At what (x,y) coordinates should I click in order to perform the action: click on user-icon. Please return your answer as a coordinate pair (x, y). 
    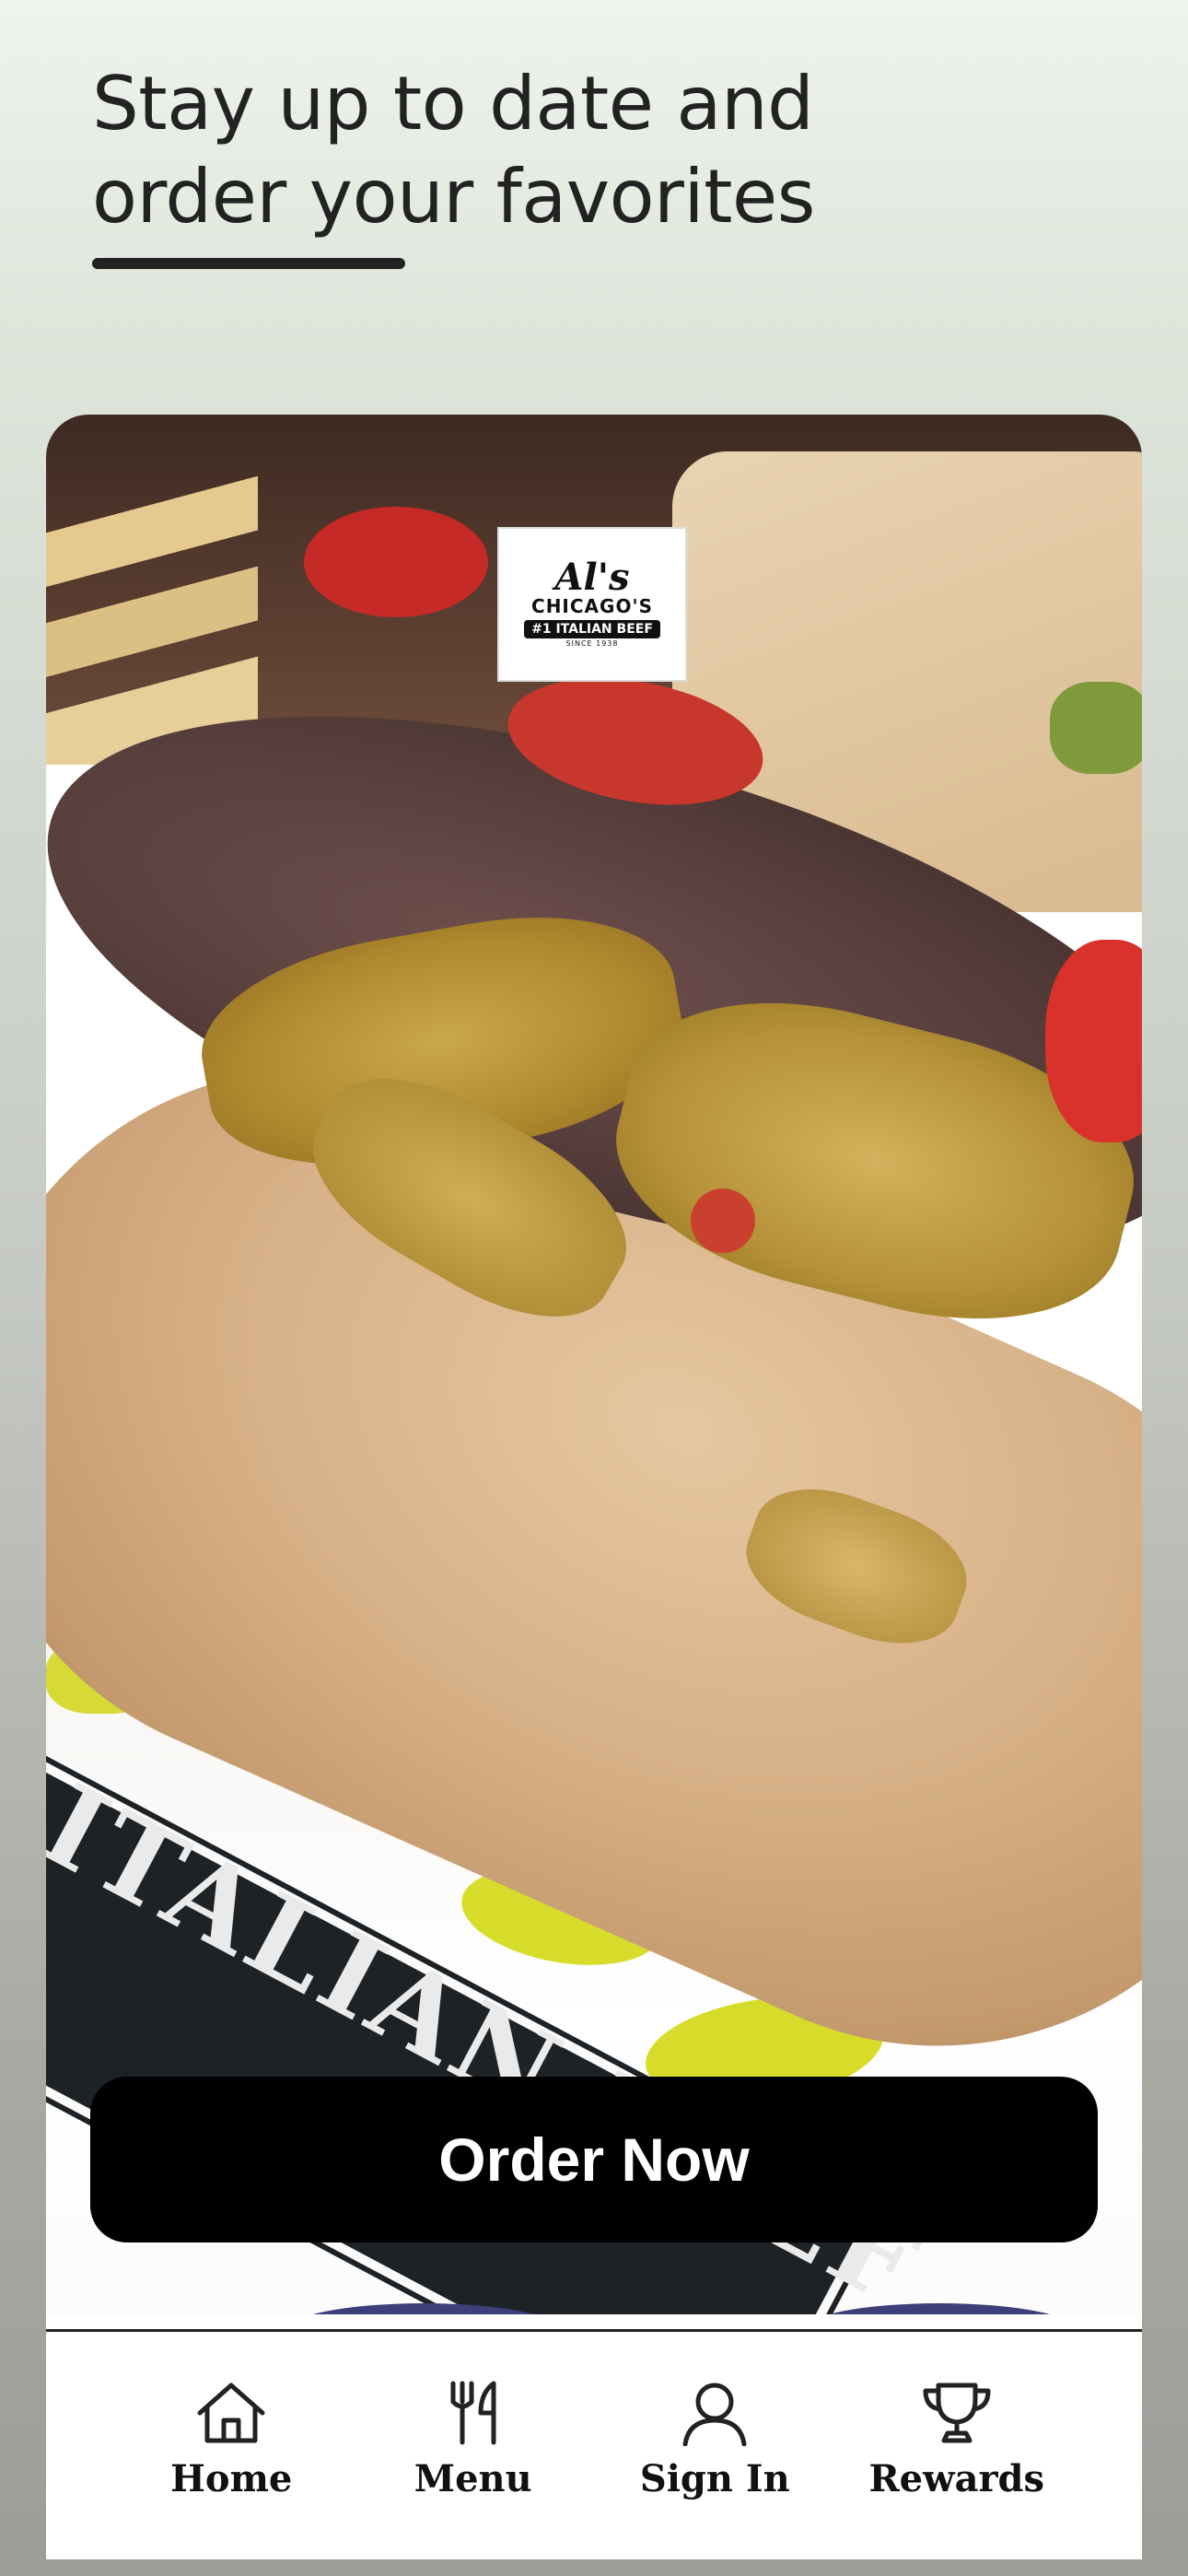
    Looking at the image, I should click on (714, 2414).